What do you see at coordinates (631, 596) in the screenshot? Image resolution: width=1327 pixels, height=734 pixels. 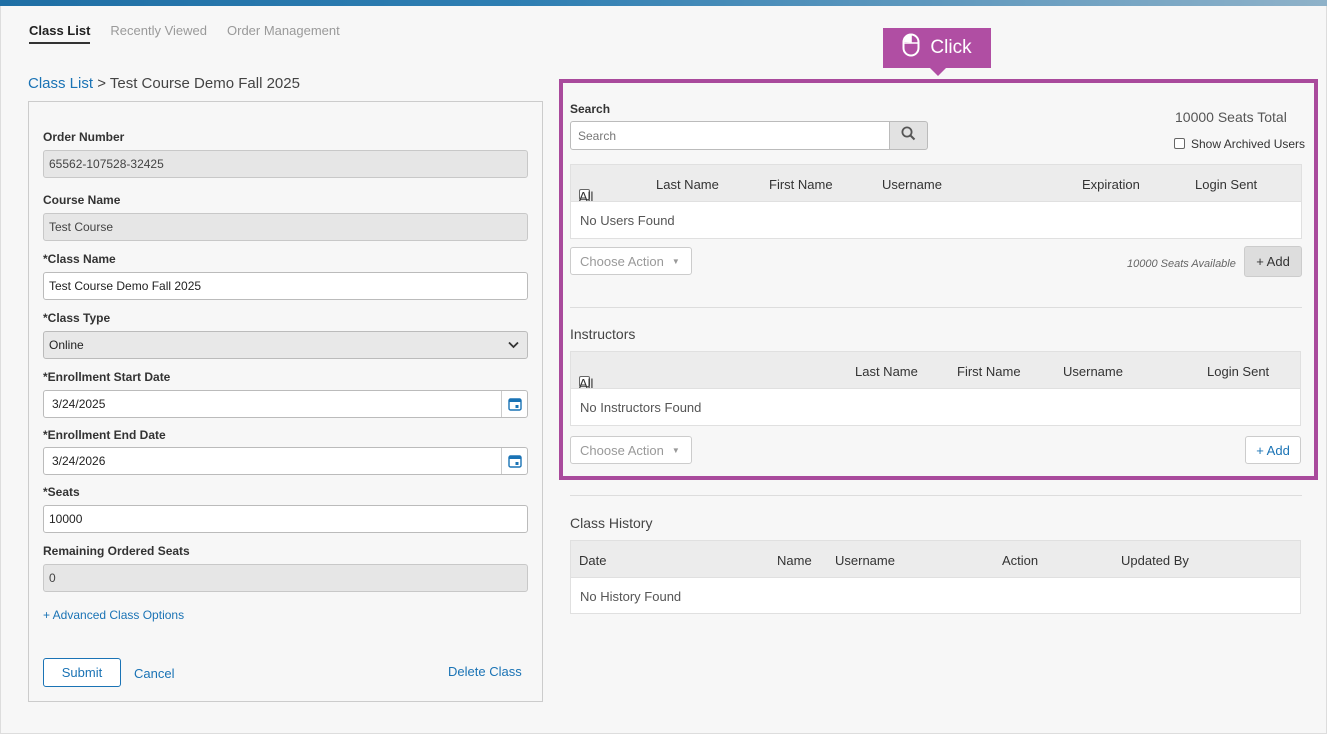 I see `history-empty-message: No History Found` at bounding box center [631, 596].